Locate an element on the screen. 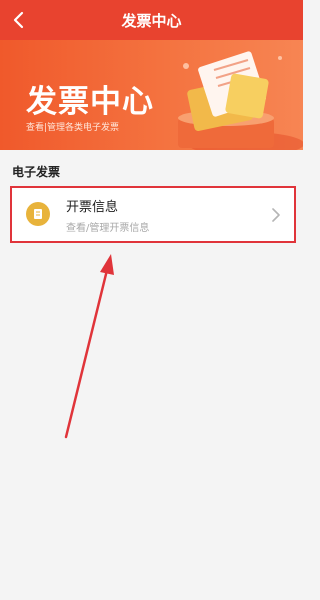 The height and width of the screenshot is (600, 320). banner-title: 发票中心 is located at coordinates (90, 102).